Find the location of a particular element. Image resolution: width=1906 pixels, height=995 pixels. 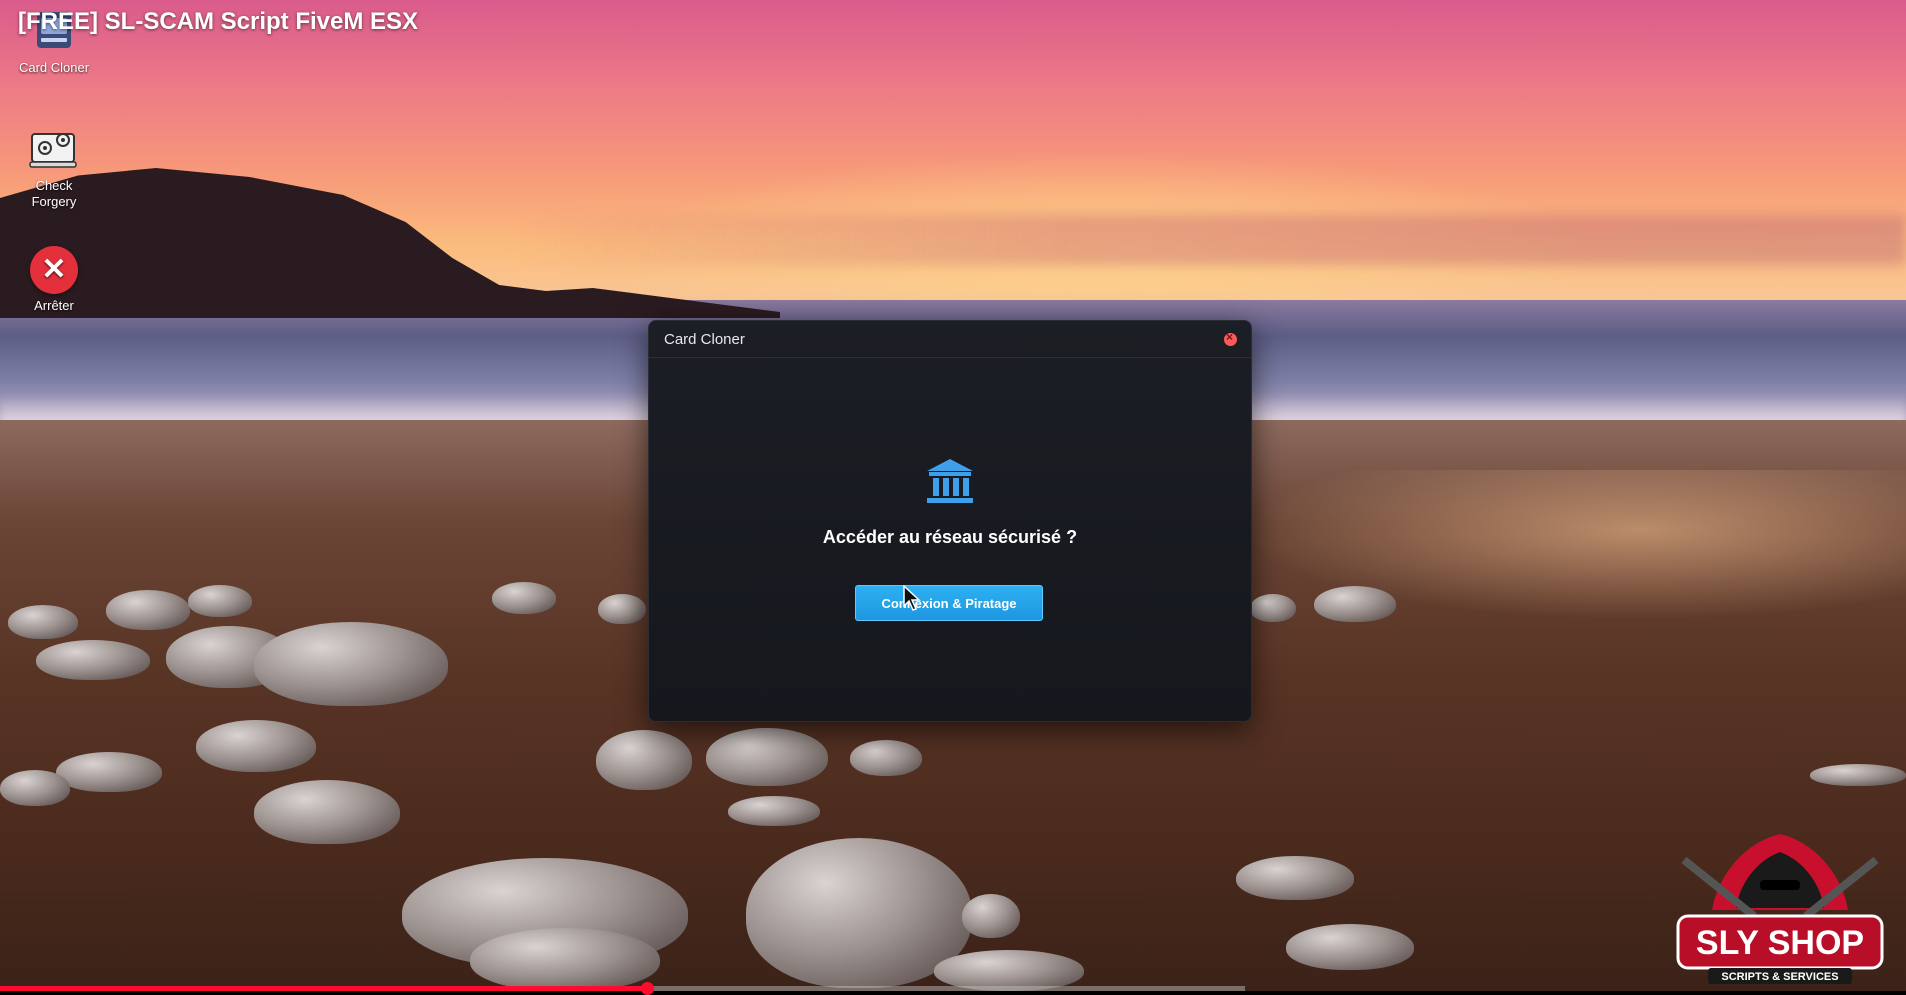

sly-shop-logo: SLY SHOP SCRIPTS & SERVICES is located at coordinates (1780, 910).